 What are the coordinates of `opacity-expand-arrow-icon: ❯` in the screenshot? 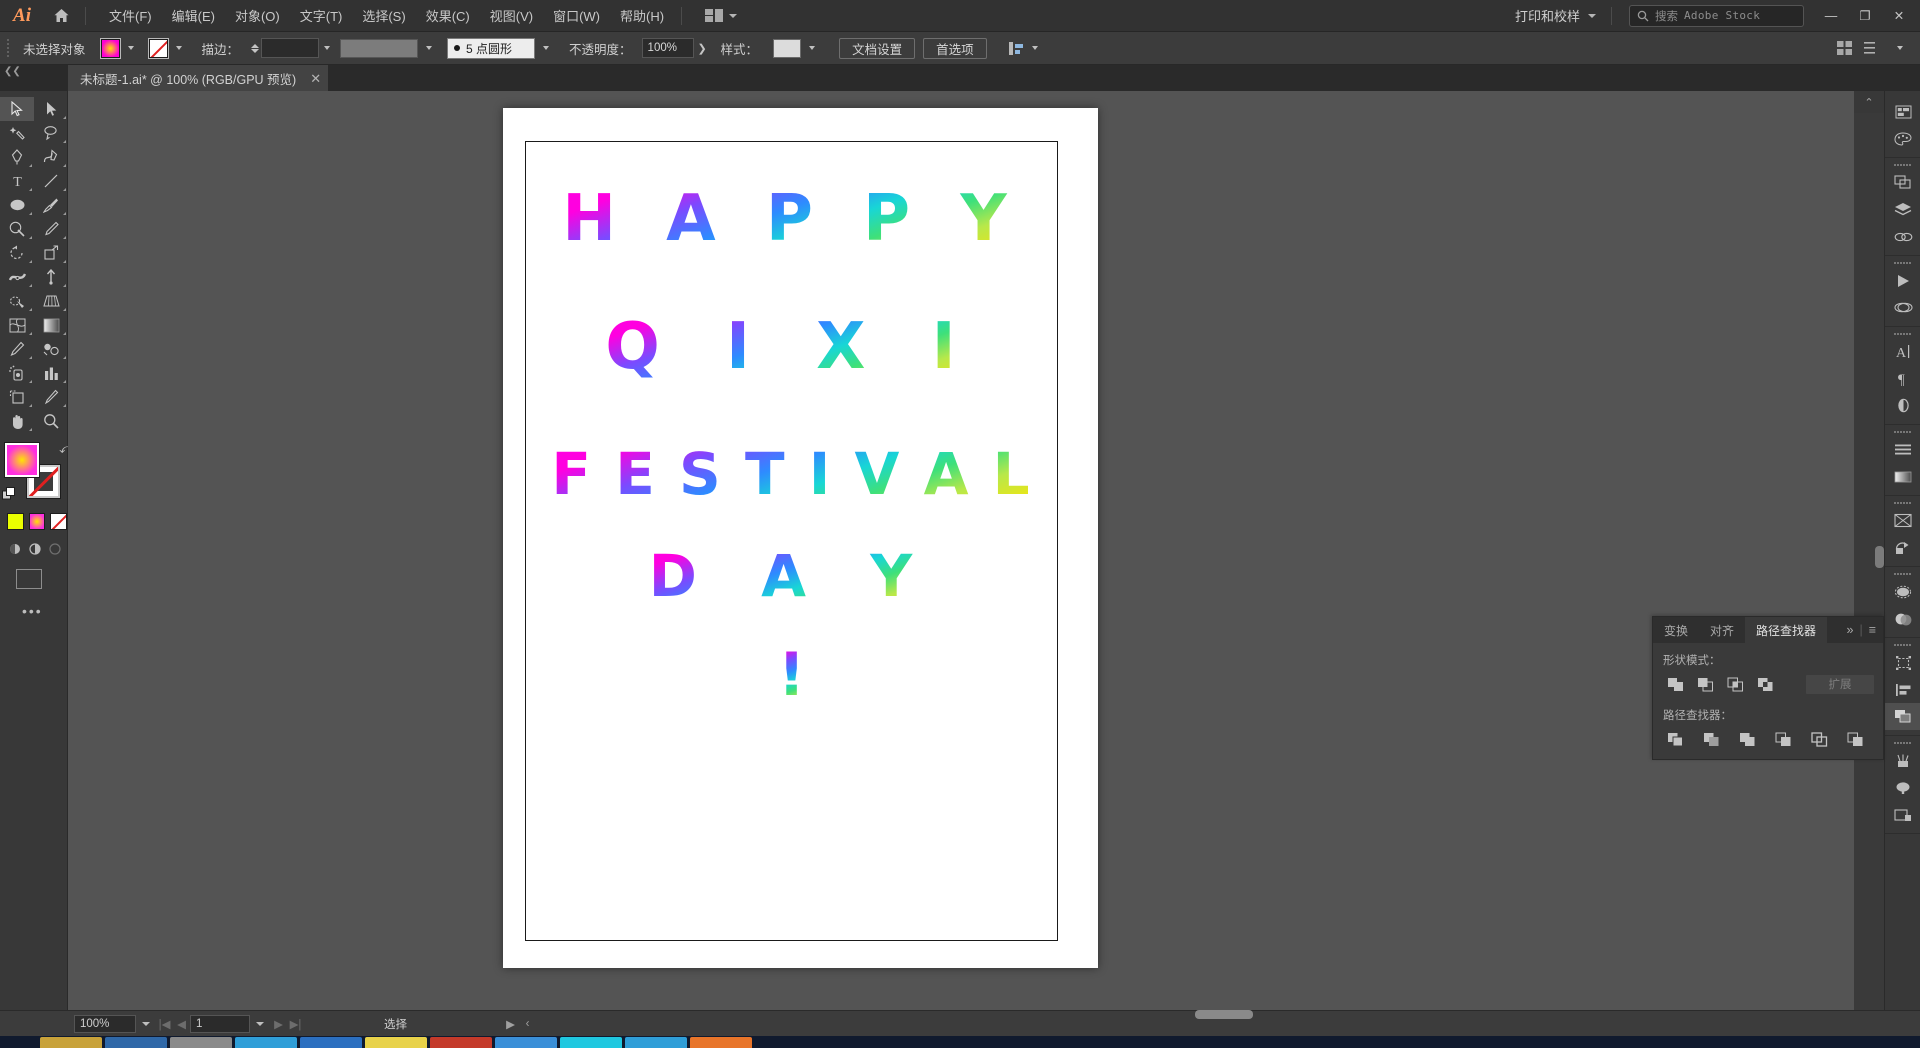 It's located at (702, 48).